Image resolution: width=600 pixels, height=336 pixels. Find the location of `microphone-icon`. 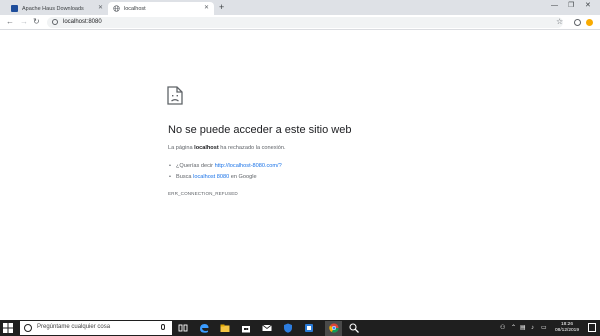

microphone-icon is located at coordinates (163, 327).